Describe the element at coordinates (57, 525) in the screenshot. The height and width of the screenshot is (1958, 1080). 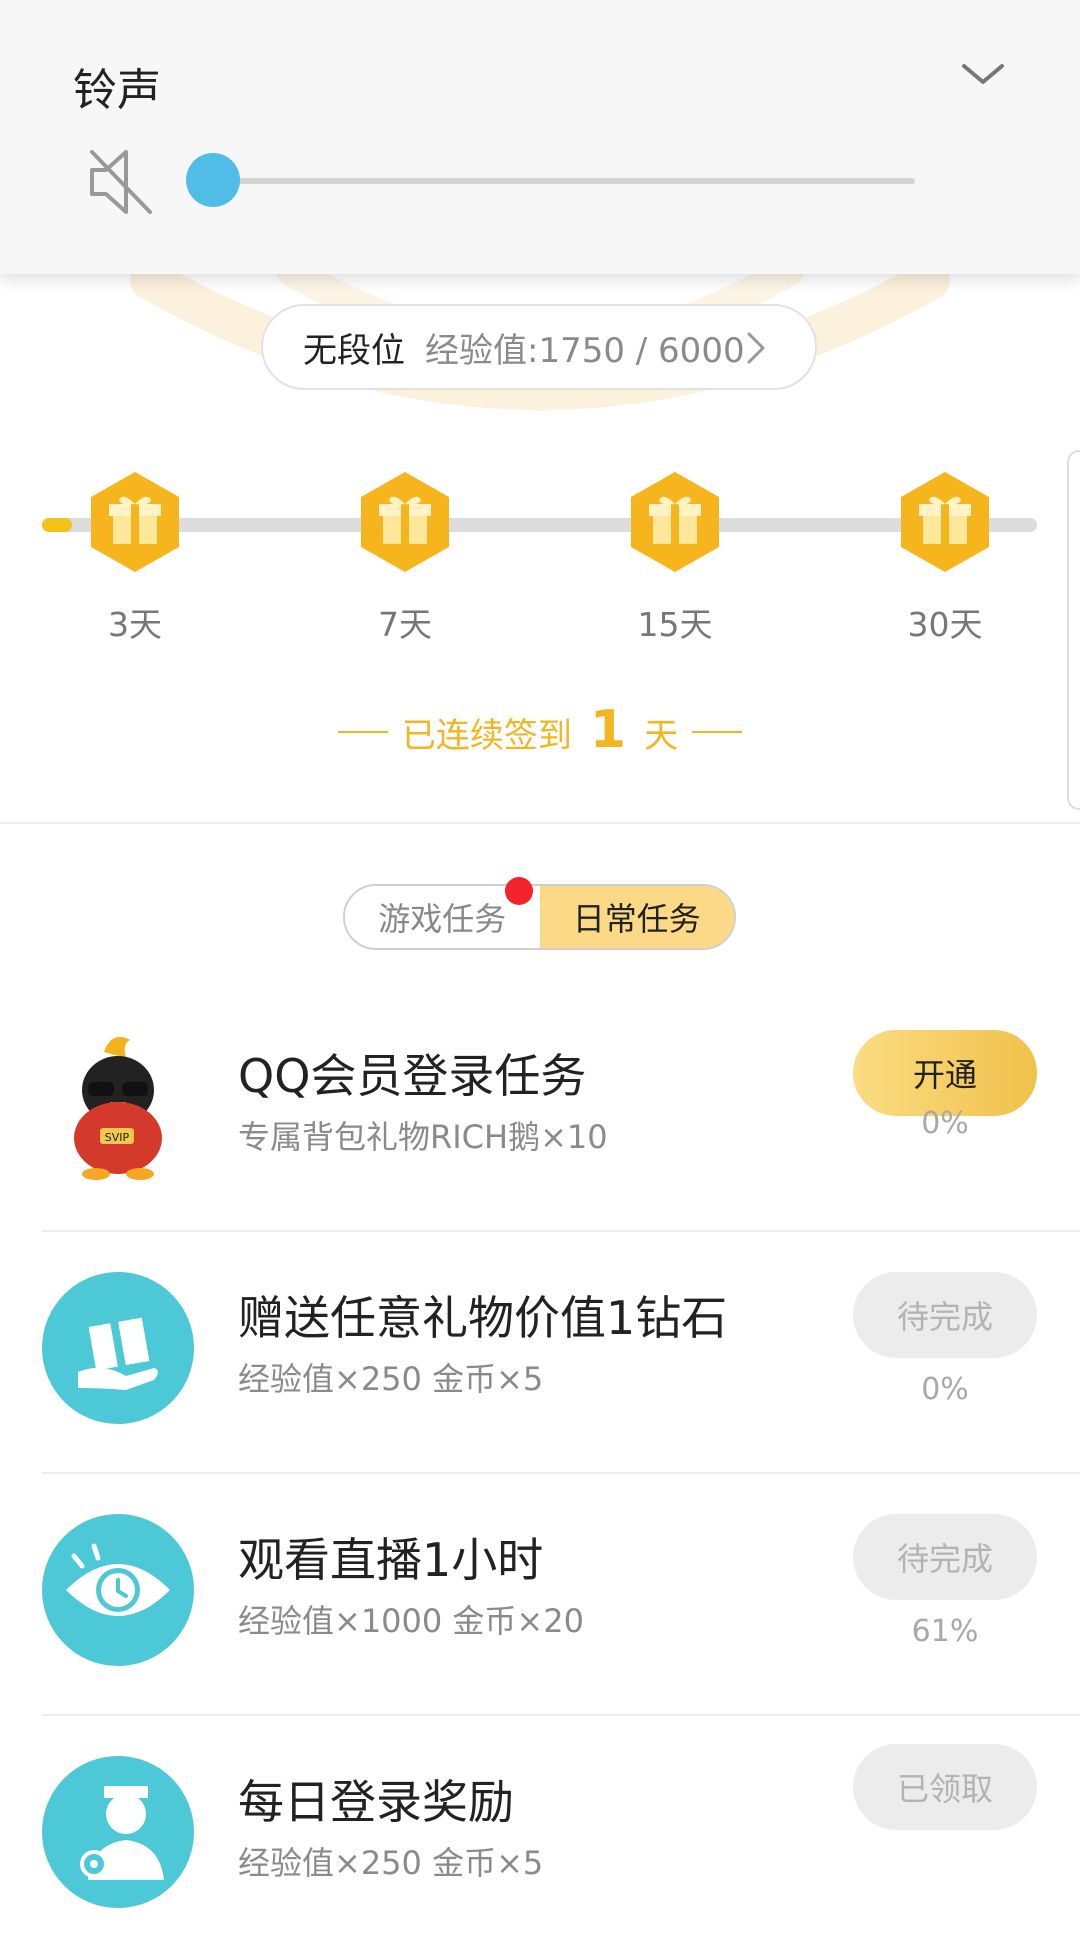
I see `signin-progress-fill` at that location.